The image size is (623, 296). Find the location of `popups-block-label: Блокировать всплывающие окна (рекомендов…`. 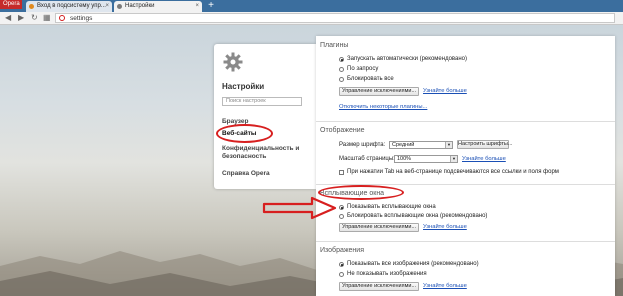

popups-block-label: Блокировать всплывающие окна (рекомендов… is located at coordinates (417, 216).